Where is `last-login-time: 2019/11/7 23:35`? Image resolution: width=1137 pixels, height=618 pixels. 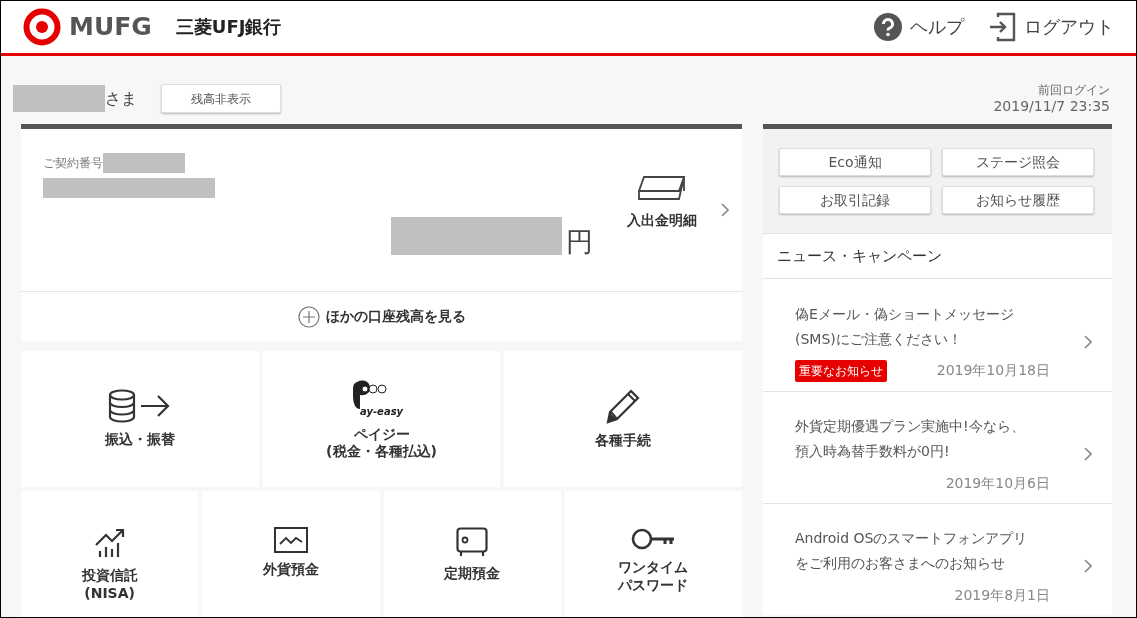
last-login-time: 2019/11/7 23:35 is located at coordinates (1051, 105).